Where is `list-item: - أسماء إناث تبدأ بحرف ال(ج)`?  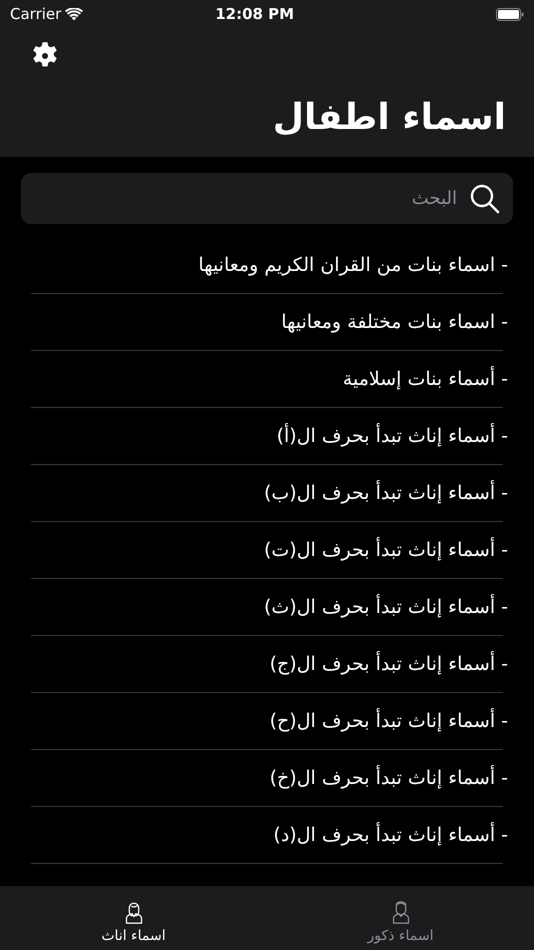 list-item: - أسماء إناث تبدأ بحرف ال(ج) is located at coordinates (389, 664).